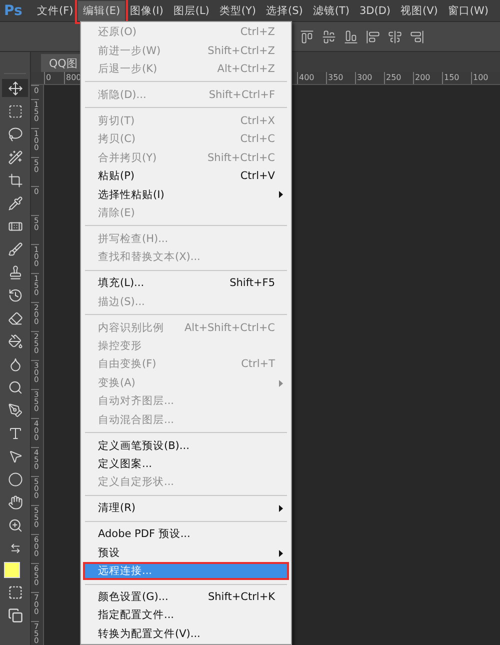  Describe the element at coordinates (186, 553) in the screenshot. I see `menu-item: 预设` at that location.